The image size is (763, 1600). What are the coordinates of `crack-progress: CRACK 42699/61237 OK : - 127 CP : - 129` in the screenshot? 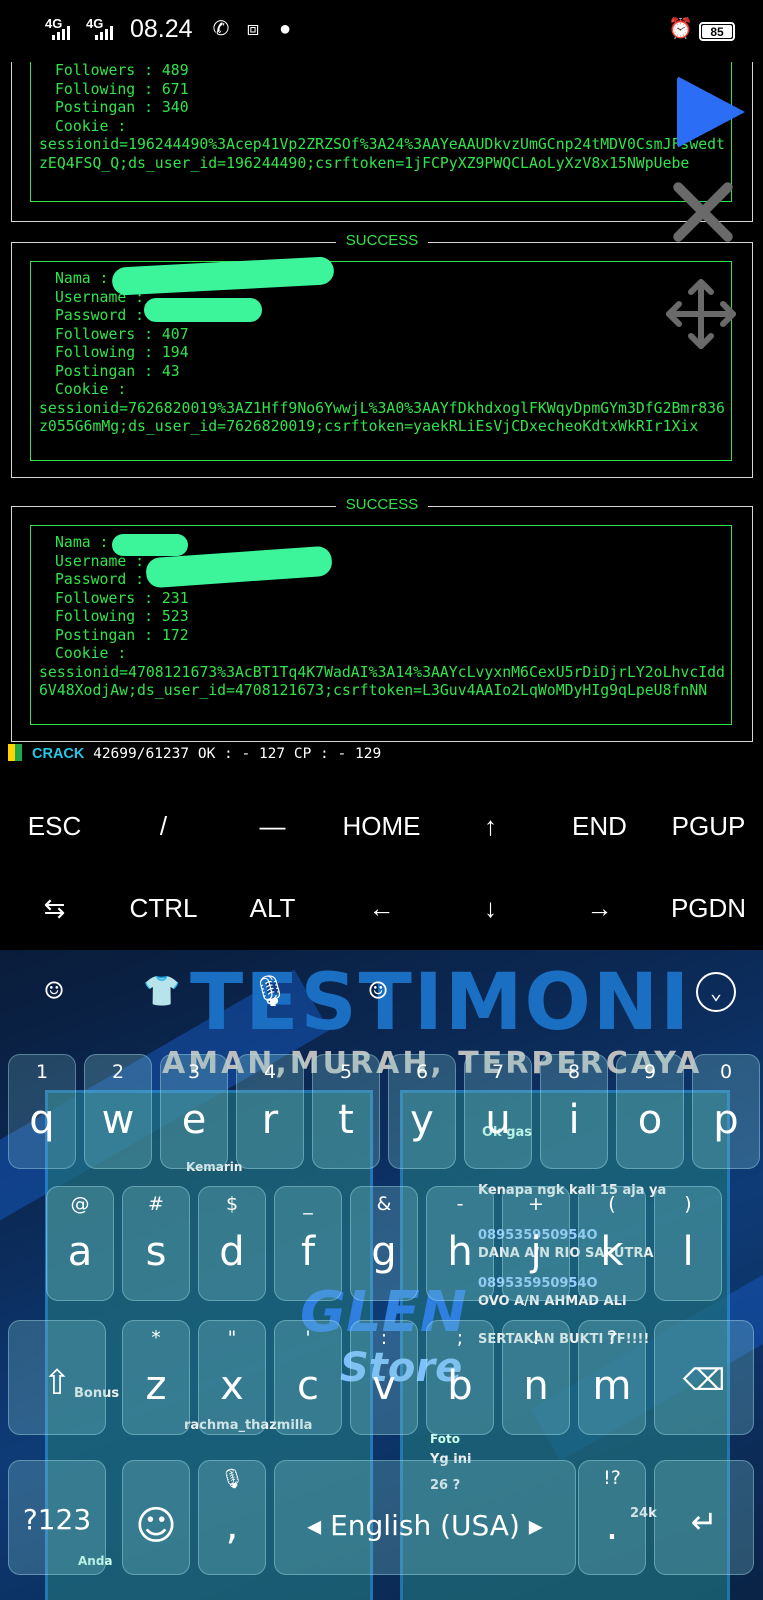 It's located at (194, 754).